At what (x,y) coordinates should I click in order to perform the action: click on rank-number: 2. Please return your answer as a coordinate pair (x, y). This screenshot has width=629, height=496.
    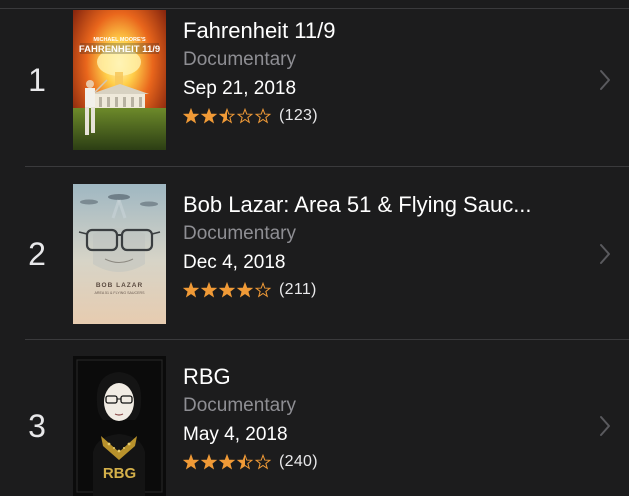
    Looking at the image, I should click on (37, 254).